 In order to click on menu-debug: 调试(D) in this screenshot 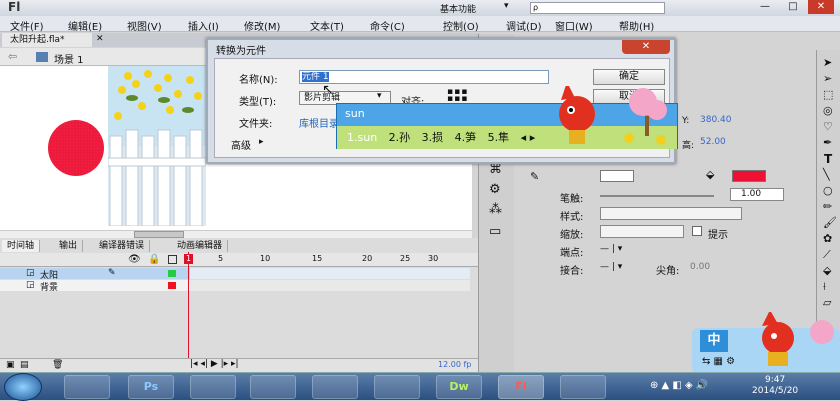, I will do `click(524, 25)`.